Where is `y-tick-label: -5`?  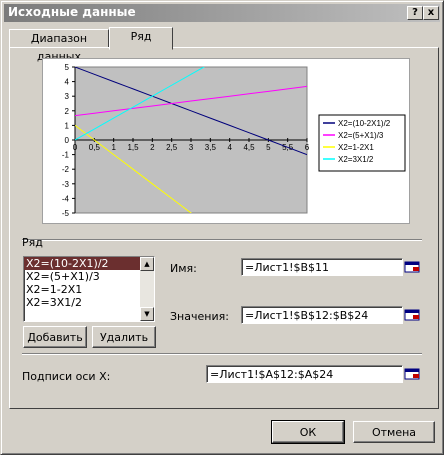 y-tick-label: -5 is located at coordinates (66, 213).